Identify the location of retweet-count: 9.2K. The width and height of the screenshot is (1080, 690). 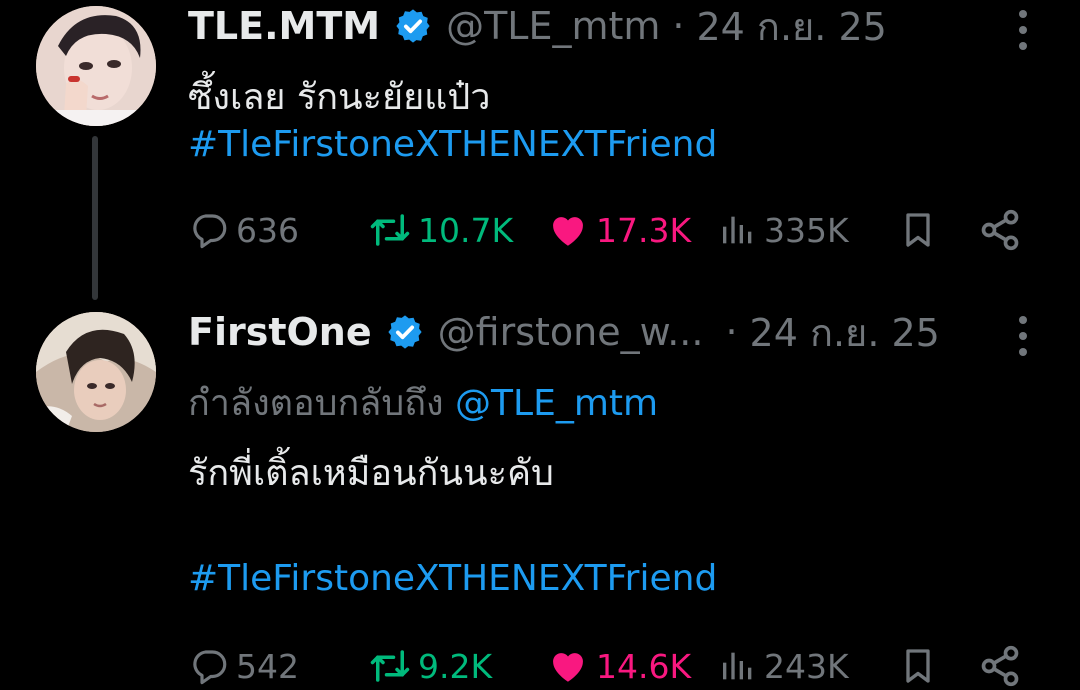
(455, 666).